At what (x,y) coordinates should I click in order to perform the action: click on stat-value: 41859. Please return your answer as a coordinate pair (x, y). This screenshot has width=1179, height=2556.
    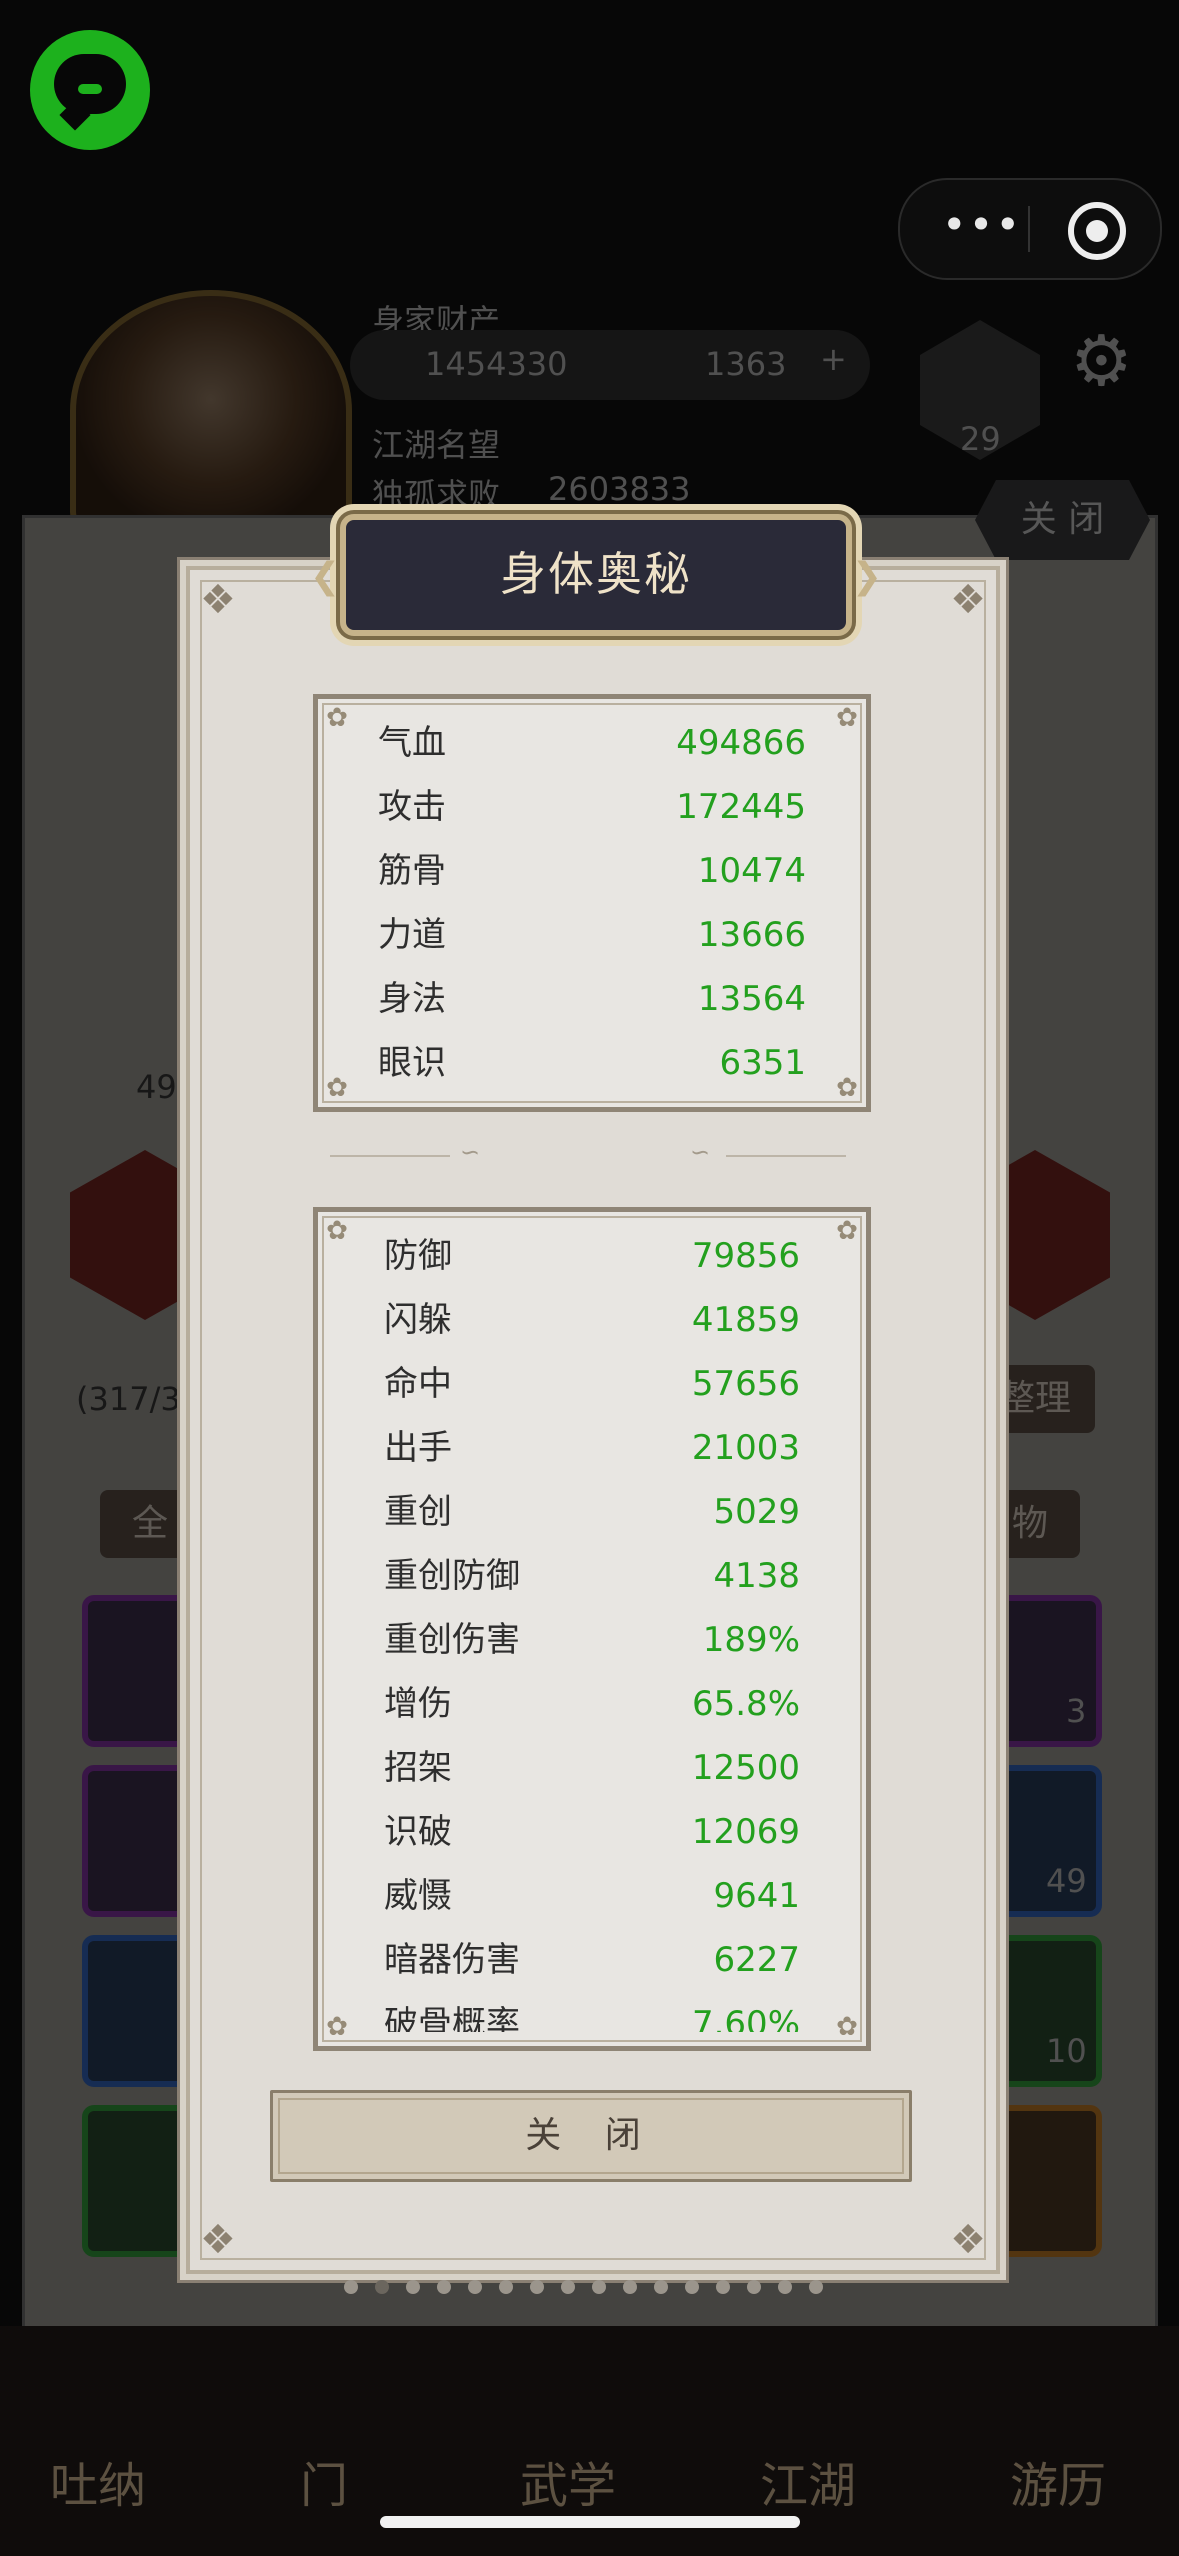
    Looking at the image, I should click on (745, 1320).